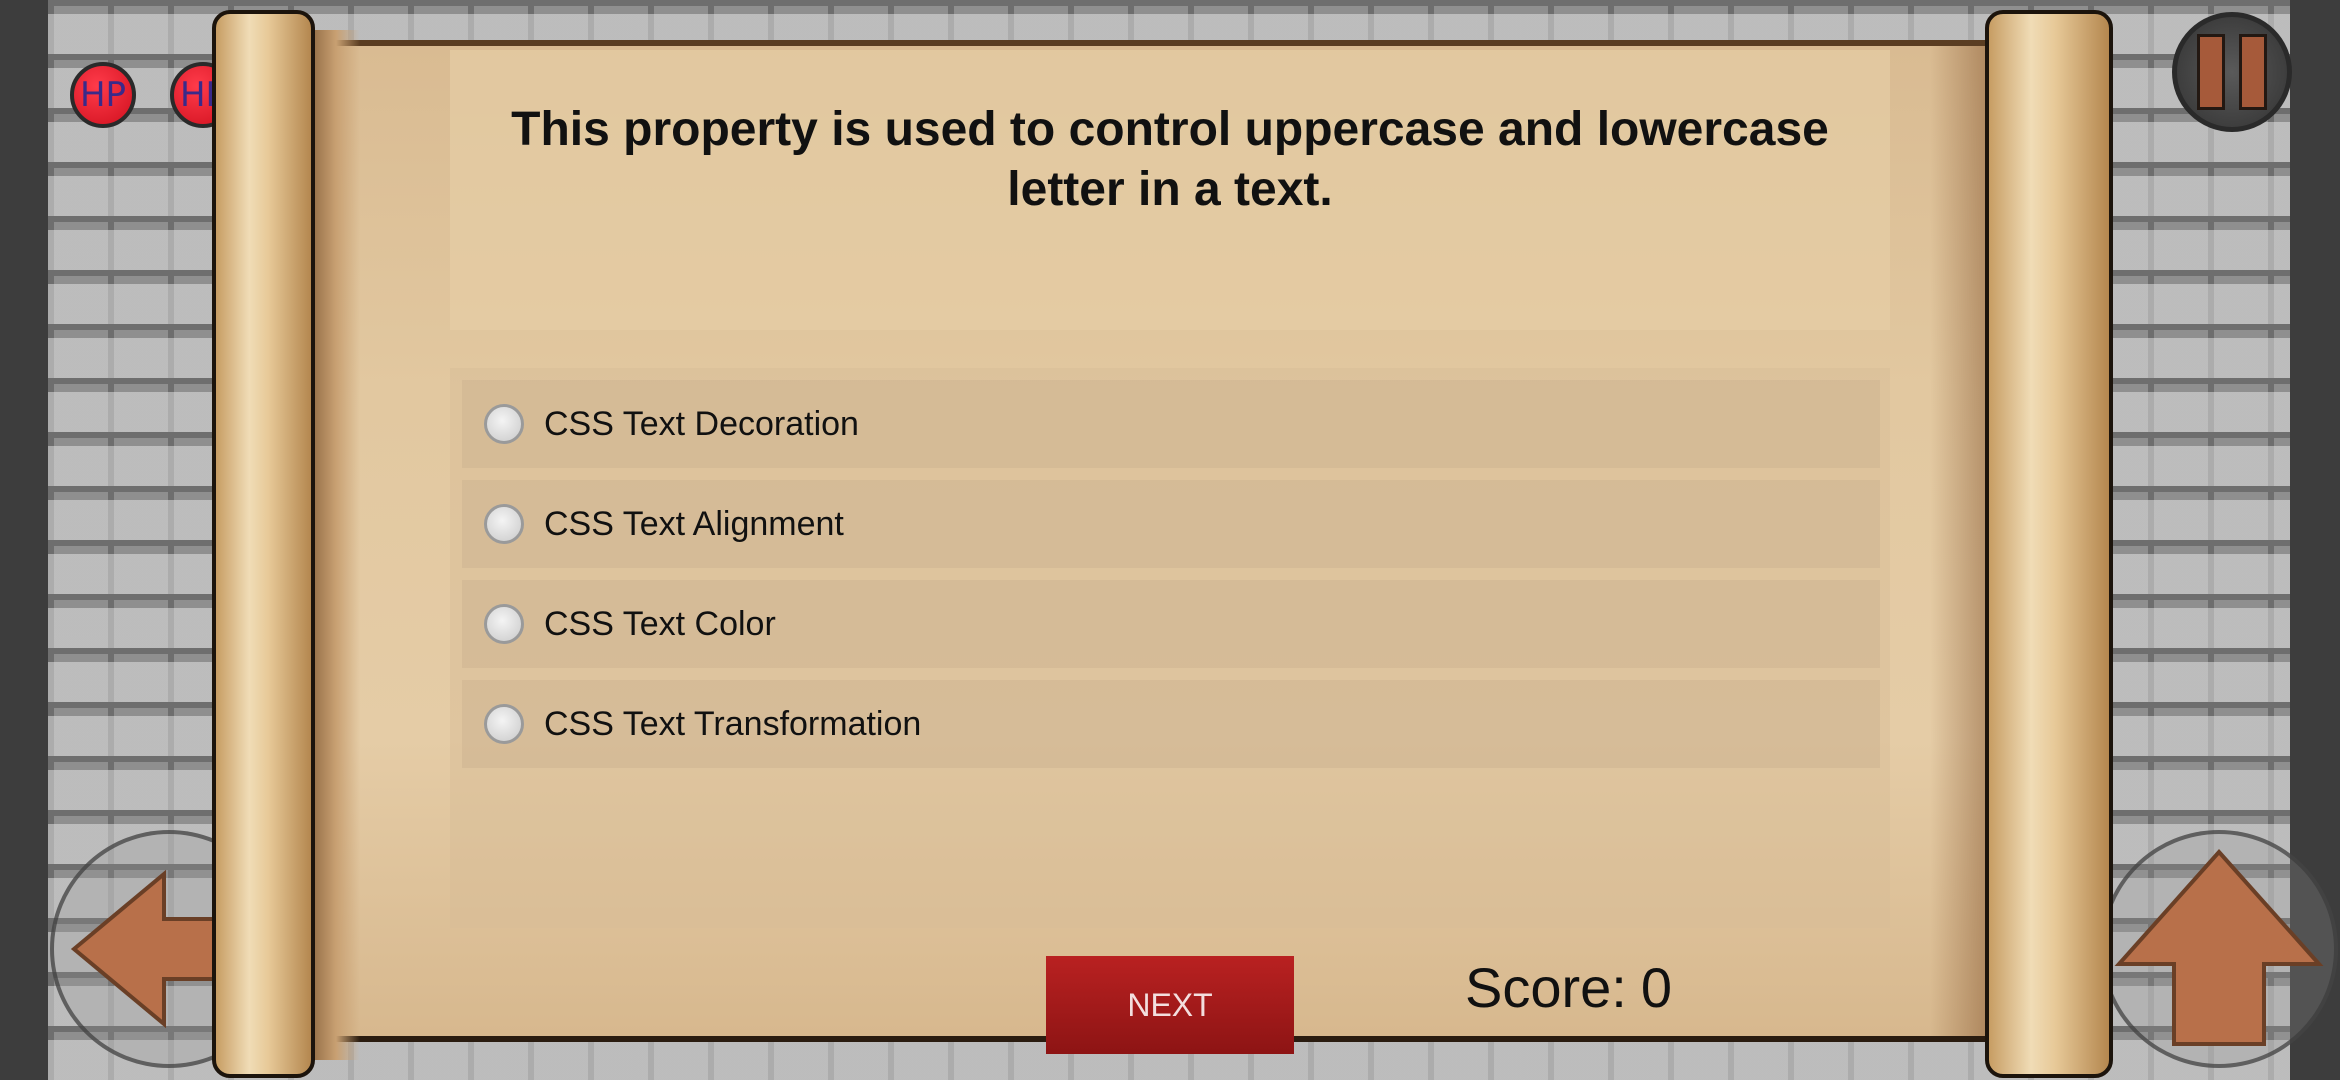  What do you see at coordinates (694, 523) in the screenshot?
I see `answer-label: CSS Text Alignment` at bounding box center [694, 523].